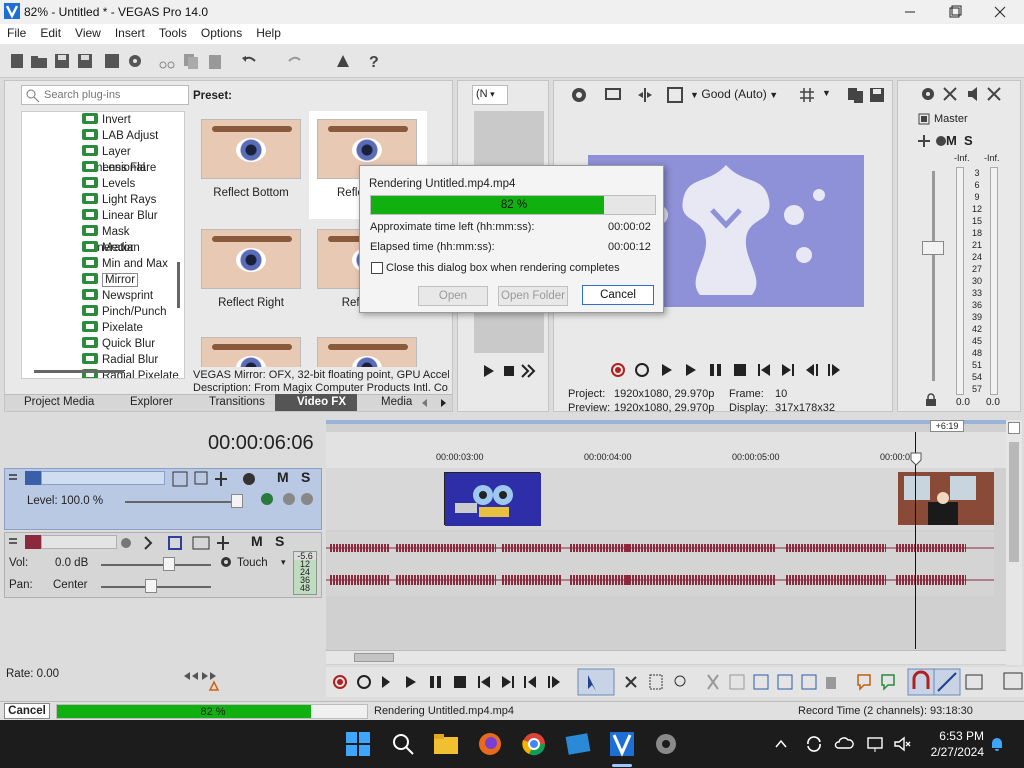  Describe the element at coordinates (215, 61) in the screenshot. I see `paste-icon` at that location.